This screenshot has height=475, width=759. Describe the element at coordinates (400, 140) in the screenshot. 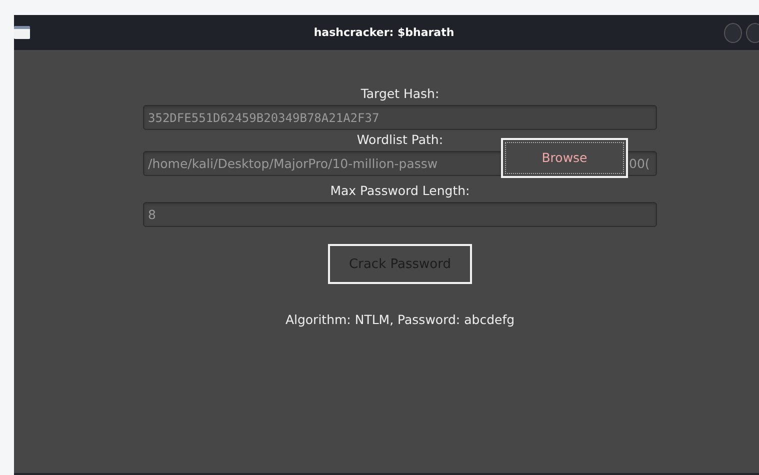

I see `field-label: Wordlist Path:` at that location.